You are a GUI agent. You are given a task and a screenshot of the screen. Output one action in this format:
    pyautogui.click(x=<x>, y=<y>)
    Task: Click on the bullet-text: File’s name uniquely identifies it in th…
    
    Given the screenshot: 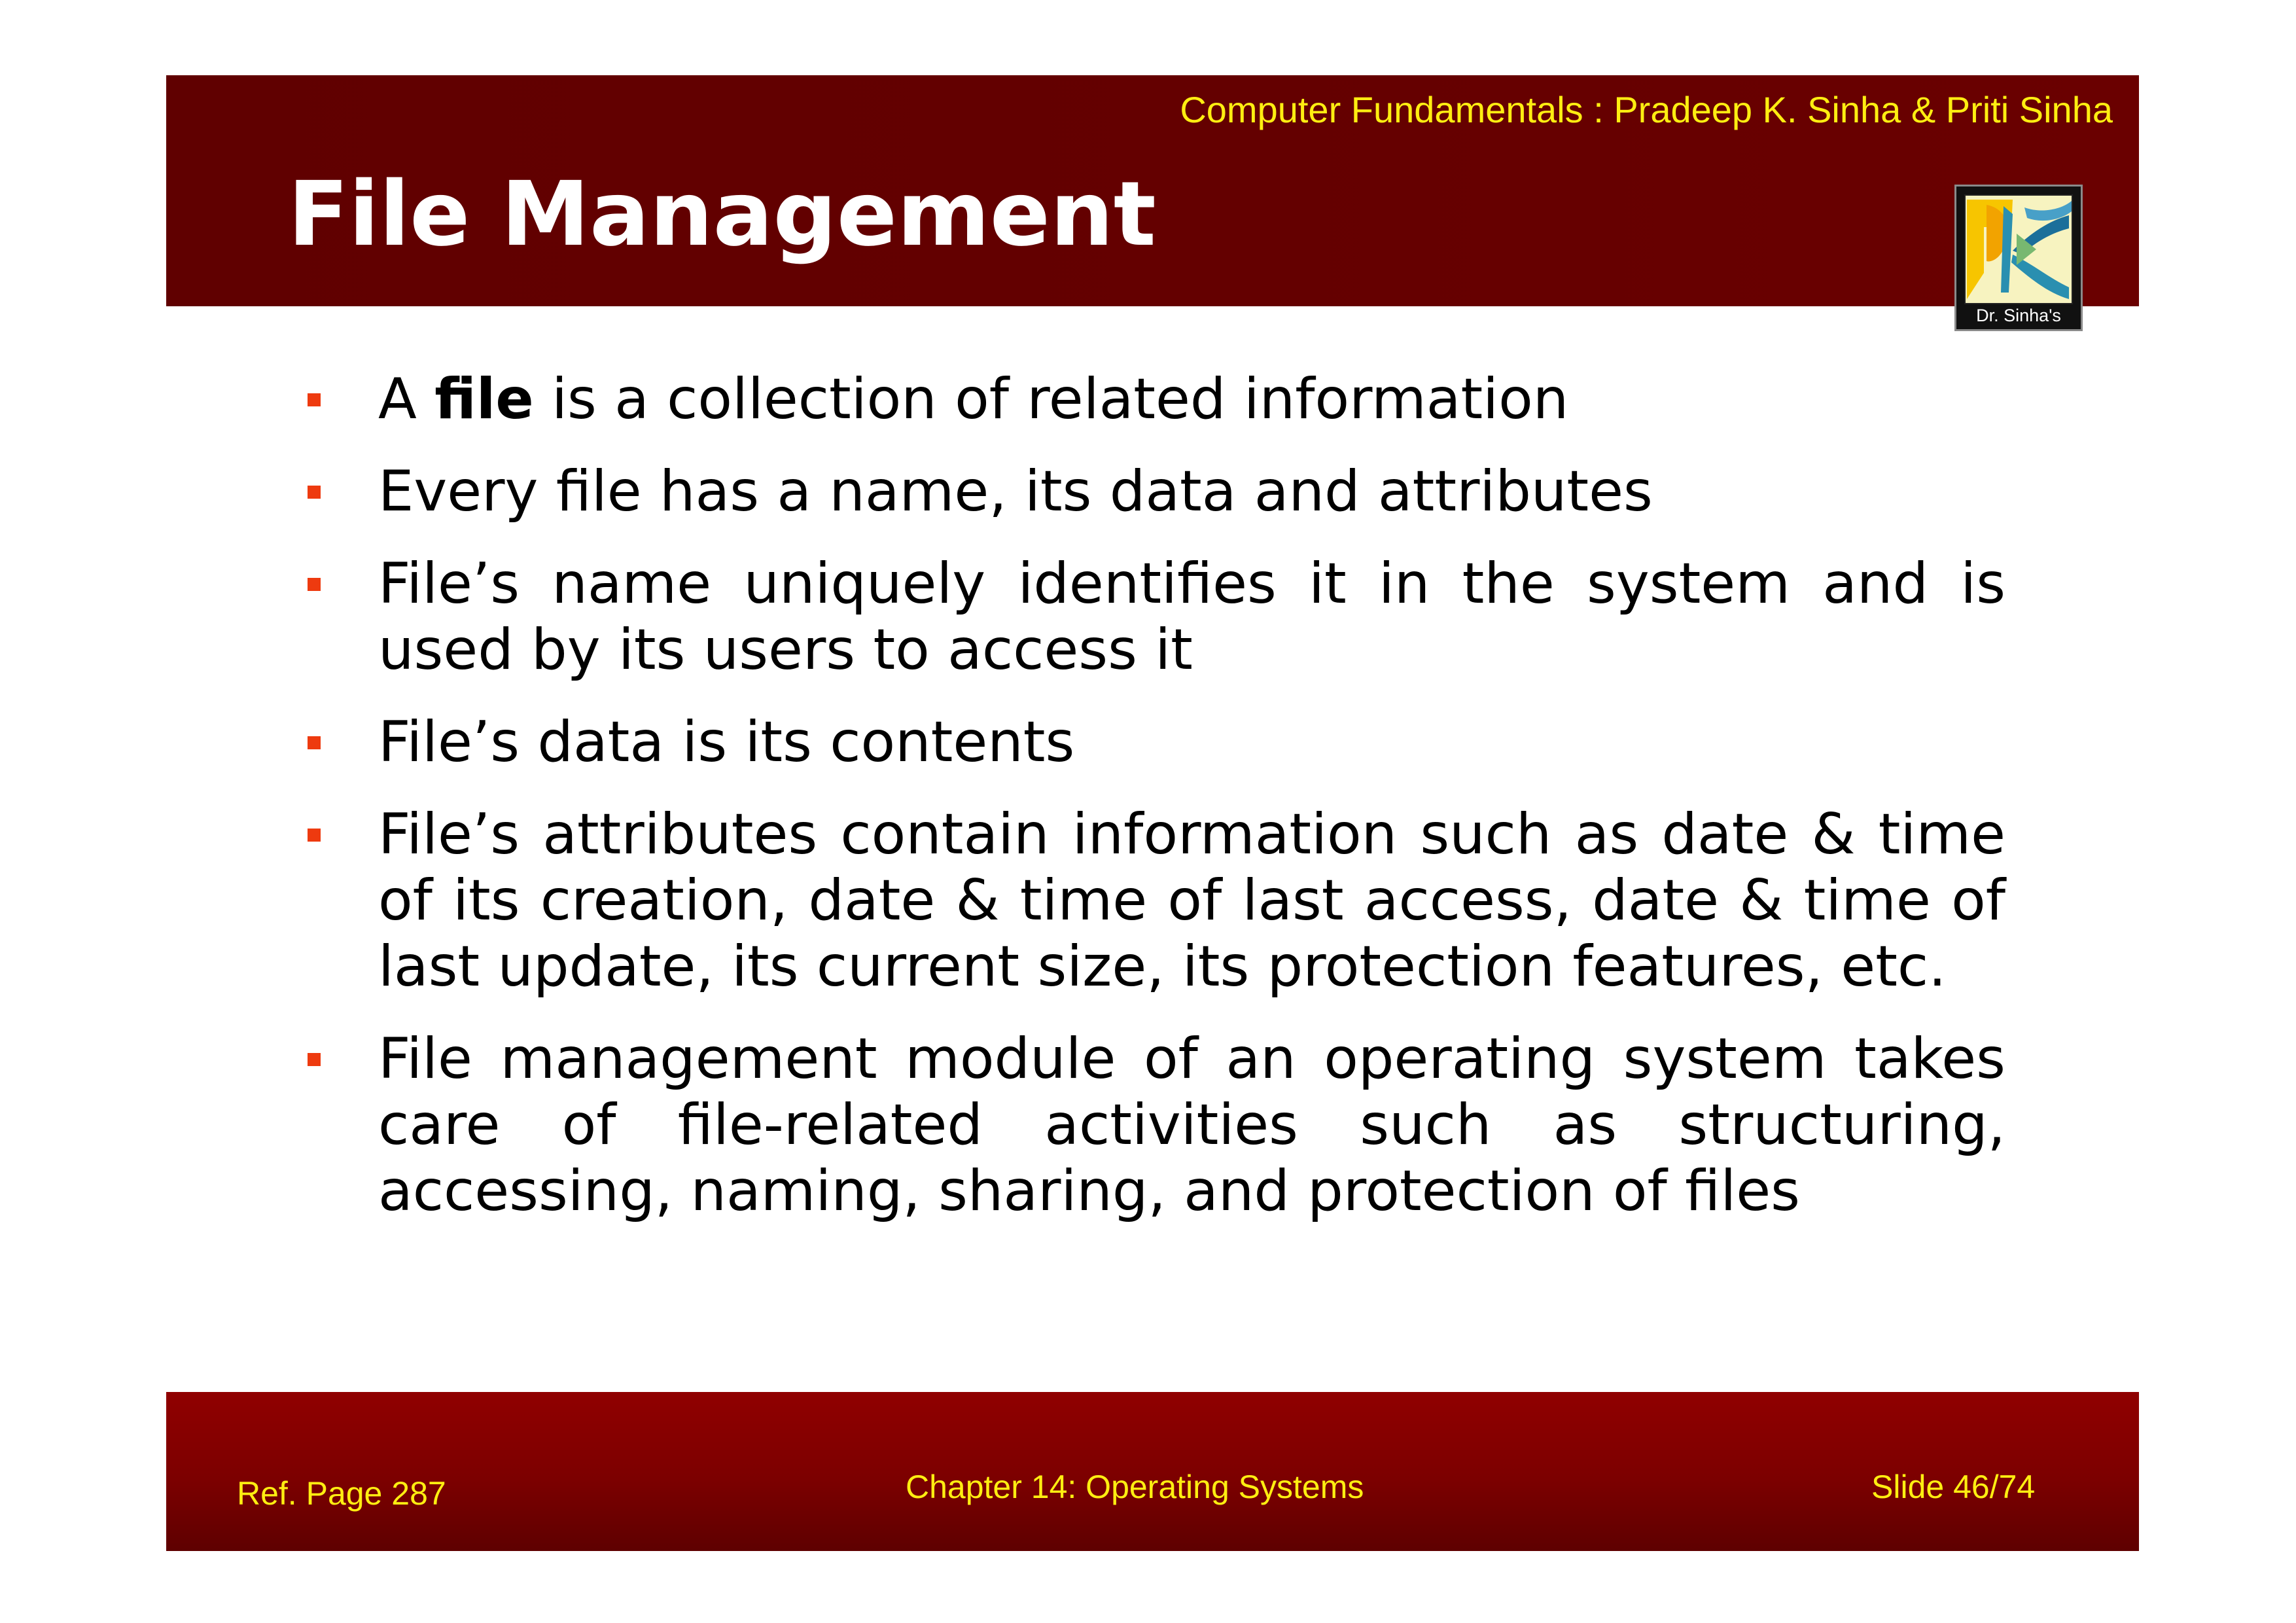 What is the action you would take?
    pyautogui.click(x=1191, y=617)
    